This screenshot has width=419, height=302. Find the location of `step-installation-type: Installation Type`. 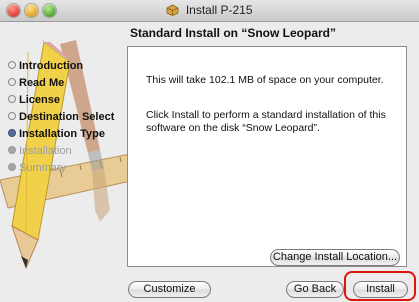

step-installation-type: Installation Type is located at coordinates (61, 136).